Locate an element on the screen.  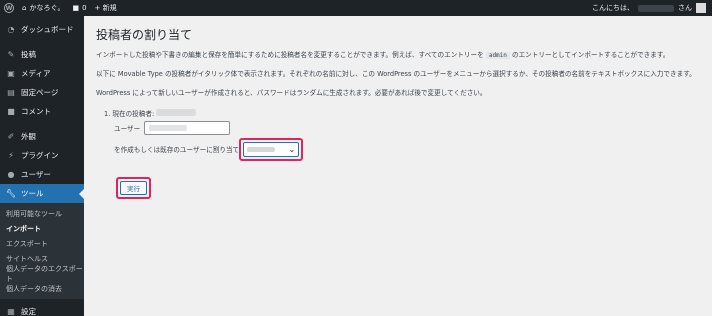
page-icon: ▤ is located at coordinates (11, 92).